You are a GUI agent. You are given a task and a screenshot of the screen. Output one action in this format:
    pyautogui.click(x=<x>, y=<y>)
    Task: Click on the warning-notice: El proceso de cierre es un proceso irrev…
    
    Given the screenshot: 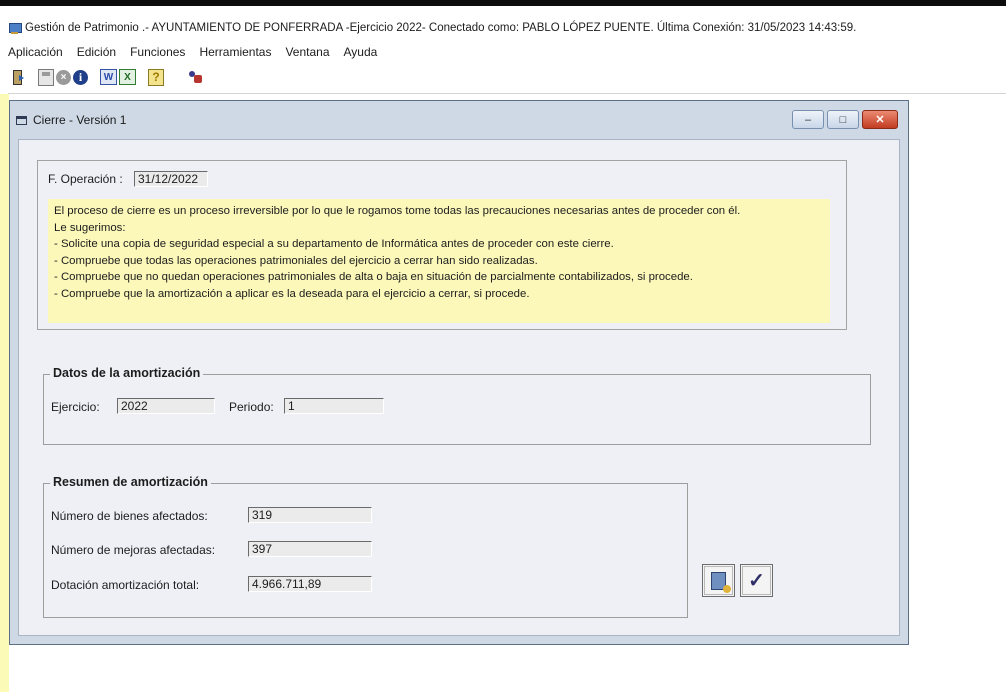 What is the action you would take?
    pyautogui.click(x=439, y=261)
    